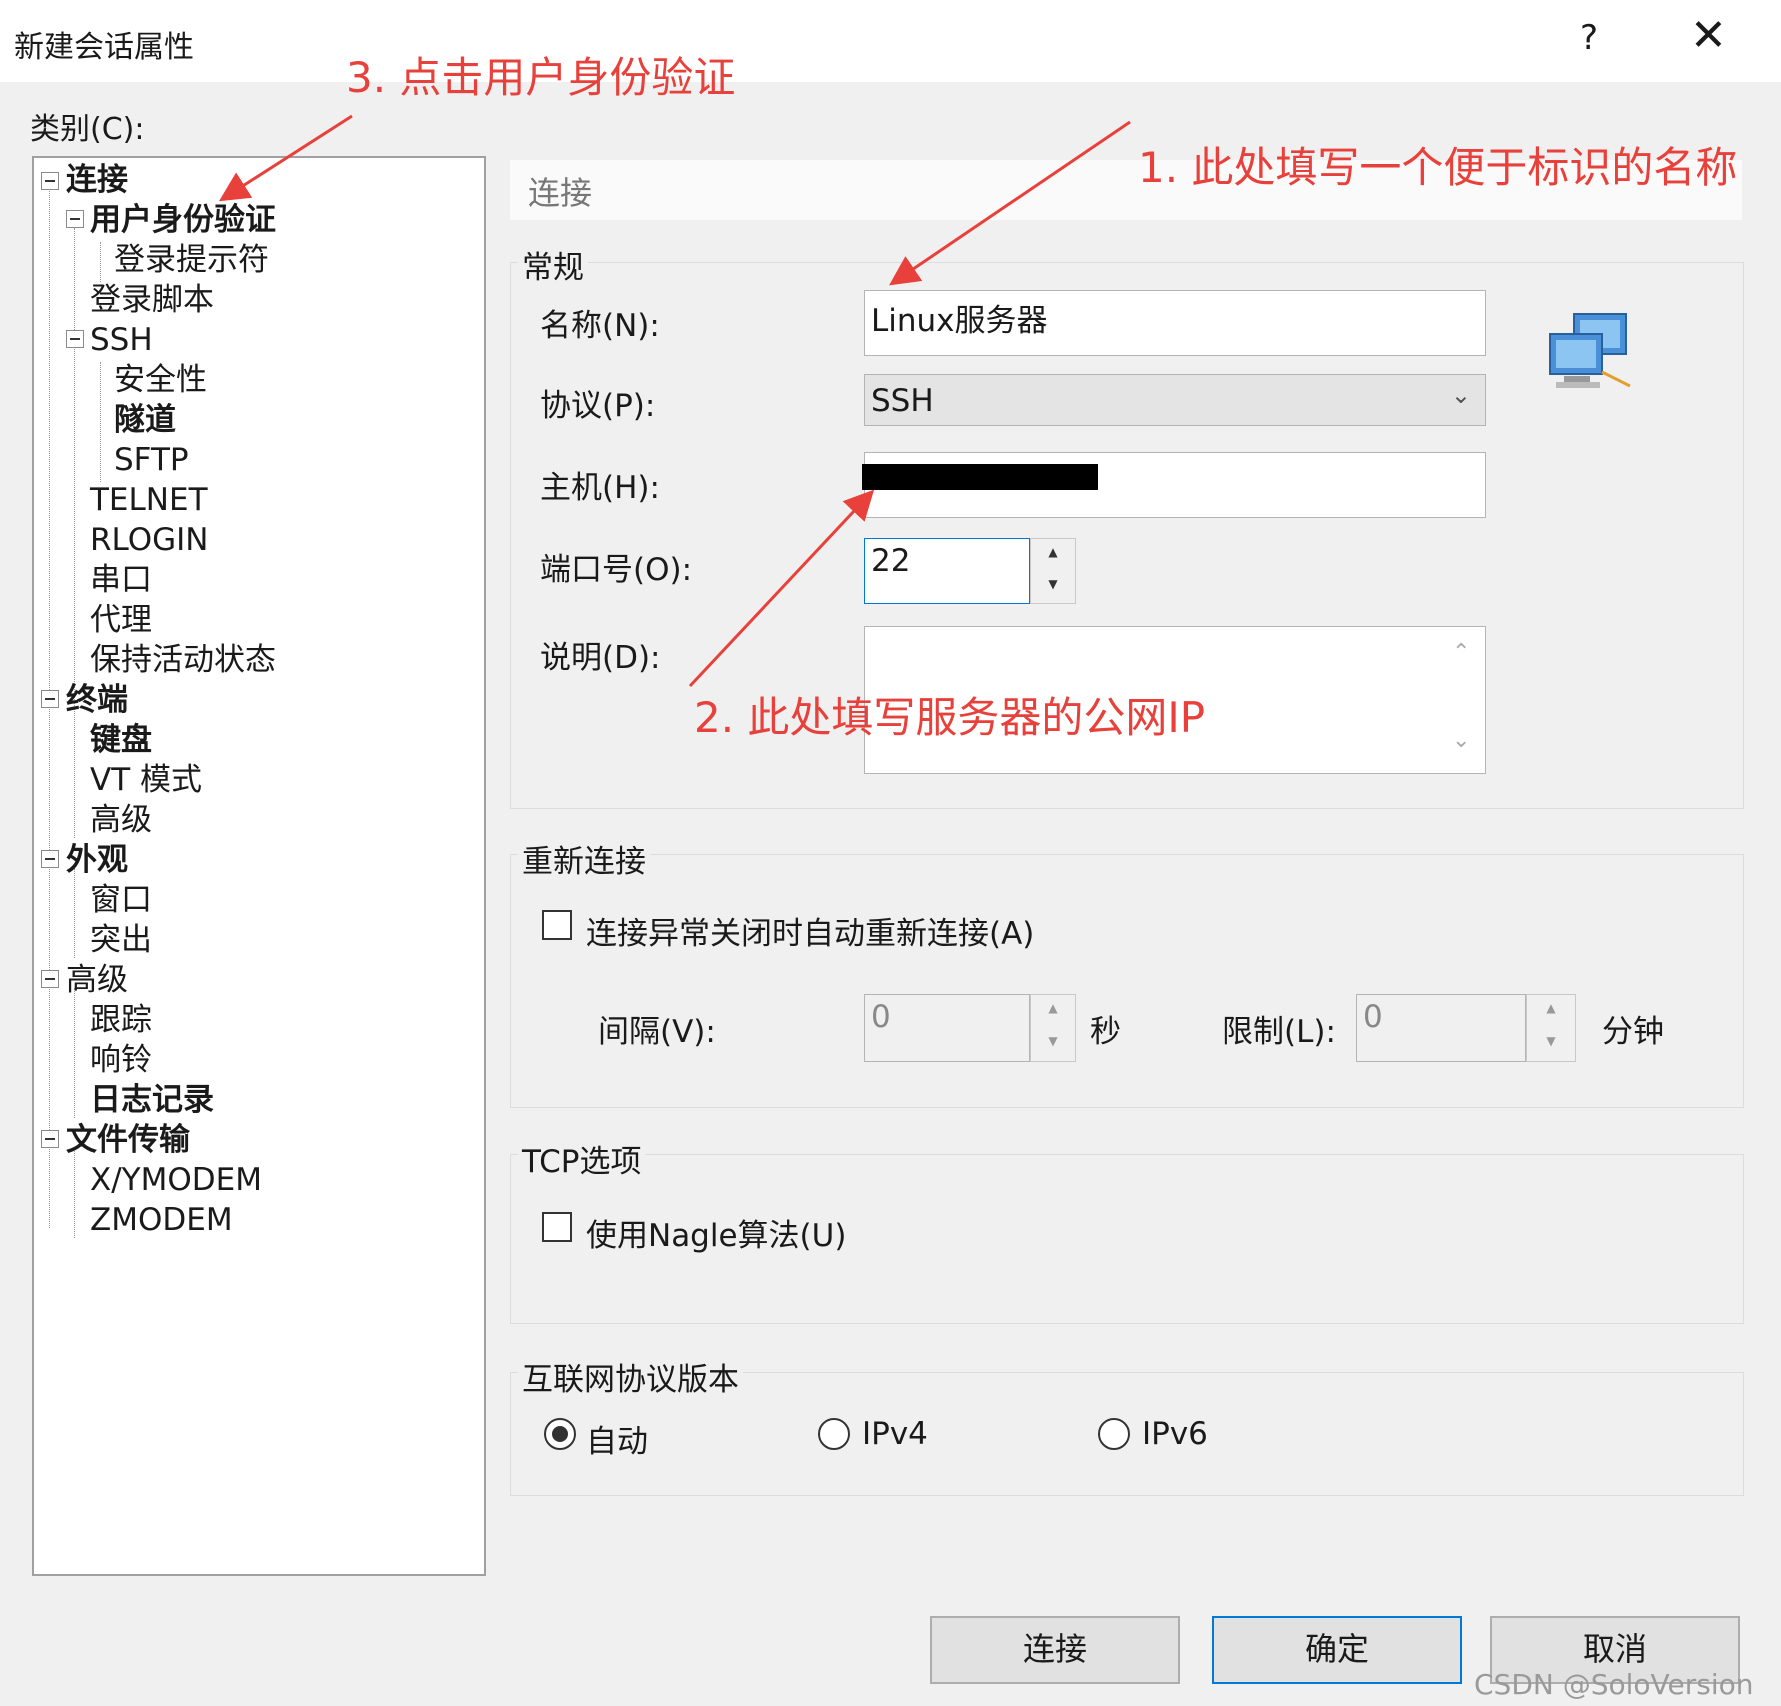 This screenshot has height=1706, width=1781. Describe the element at coordinates (1010, 203) in the screenshot. I see `arrow-to-name-input` at that location.